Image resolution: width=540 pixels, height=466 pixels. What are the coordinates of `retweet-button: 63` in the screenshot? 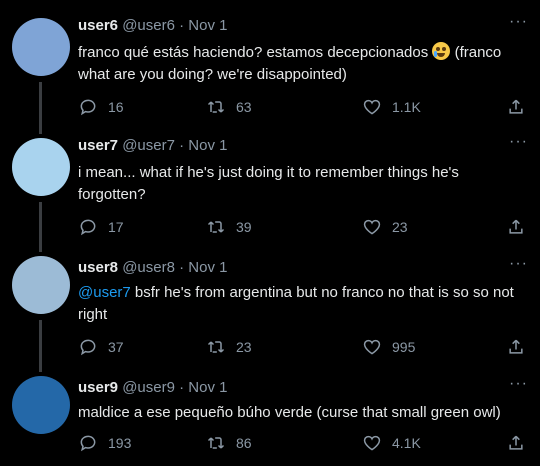 It's located at (229, 107).